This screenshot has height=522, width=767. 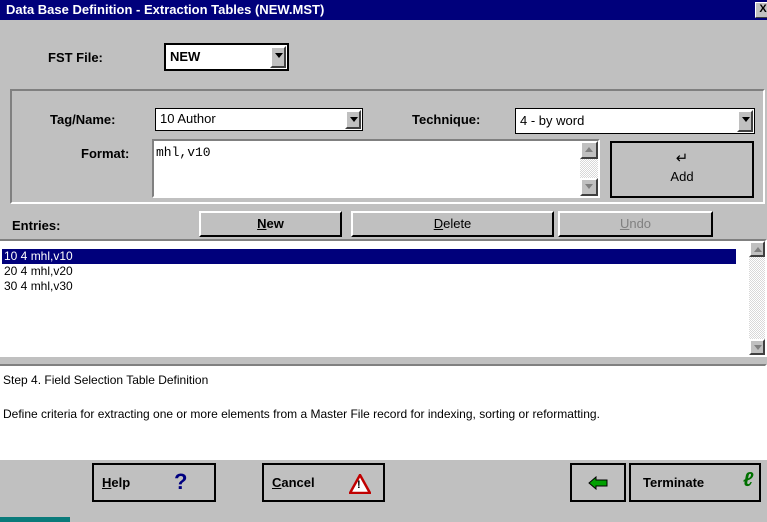 What do you see at coordinates (376, 168) in the screenshot?
I see `format-field: mhl,v10` at bounding box center [376, 168].